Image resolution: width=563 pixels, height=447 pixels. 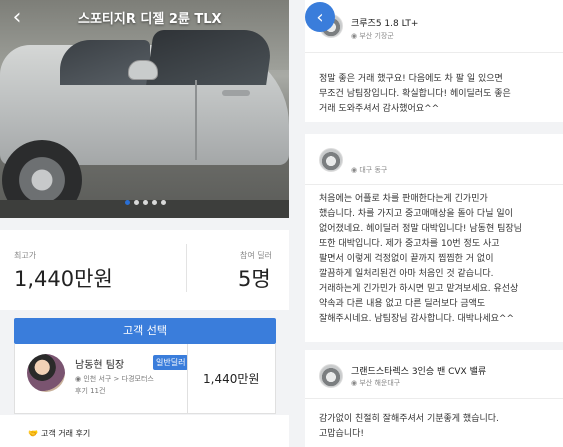 I want to click on dealer-price: 1,440만원, so click(x=231, y=379).